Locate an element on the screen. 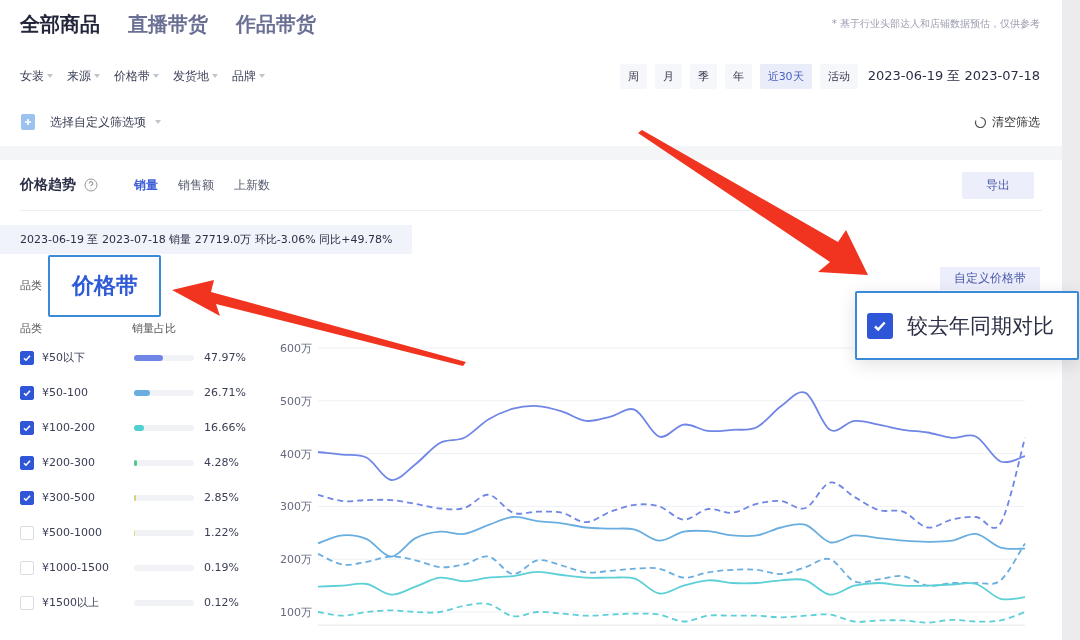 The width and height of the screenshot is (1080, 640). band-label: ¥100-200 is located at coordinates (69, 427).